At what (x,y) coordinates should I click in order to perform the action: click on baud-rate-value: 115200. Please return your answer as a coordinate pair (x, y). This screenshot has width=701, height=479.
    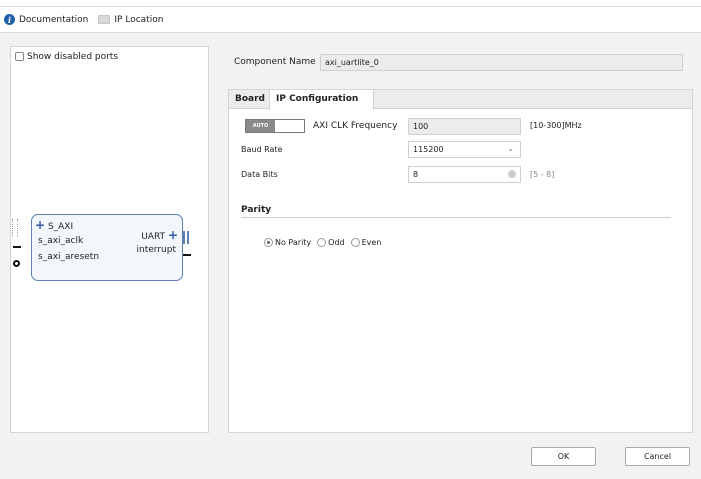
    Looking at the image, I should click on (428, 149).